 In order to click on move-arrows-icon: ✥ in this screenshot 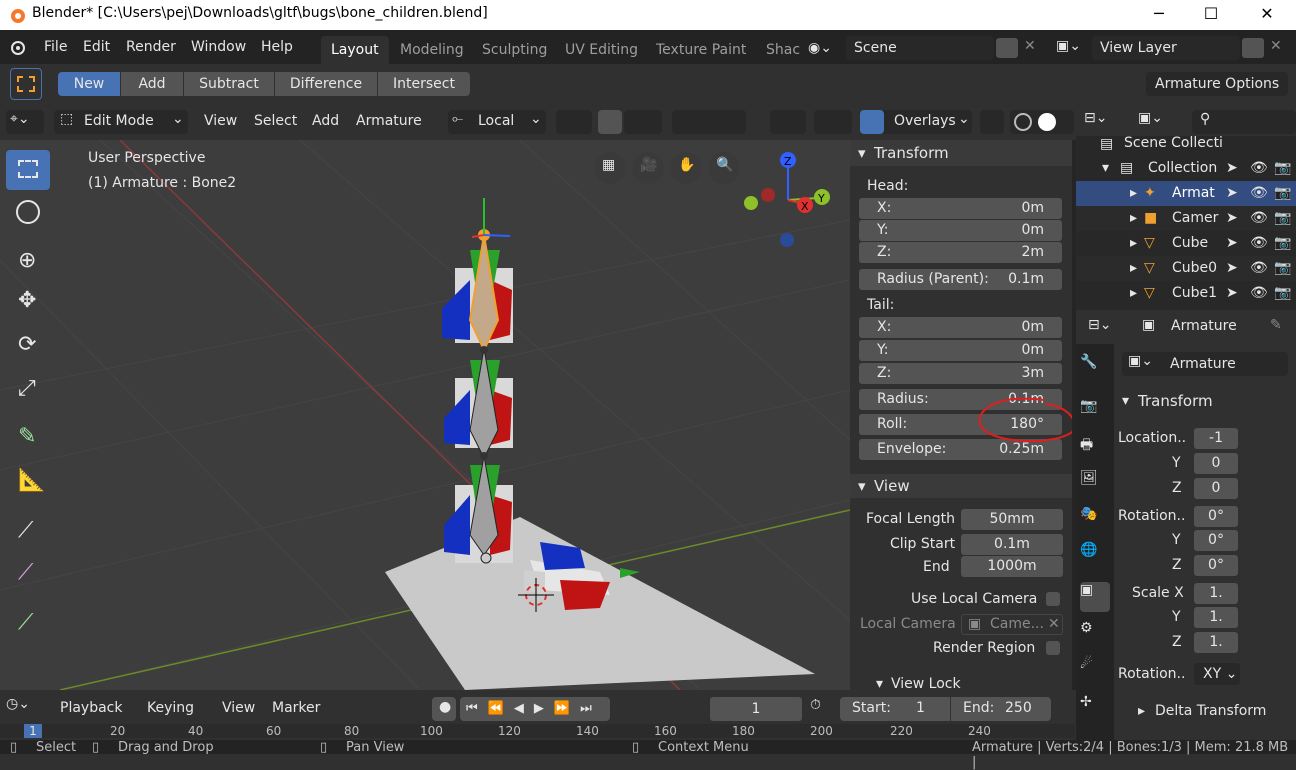, I will do `click(28, 302)`.